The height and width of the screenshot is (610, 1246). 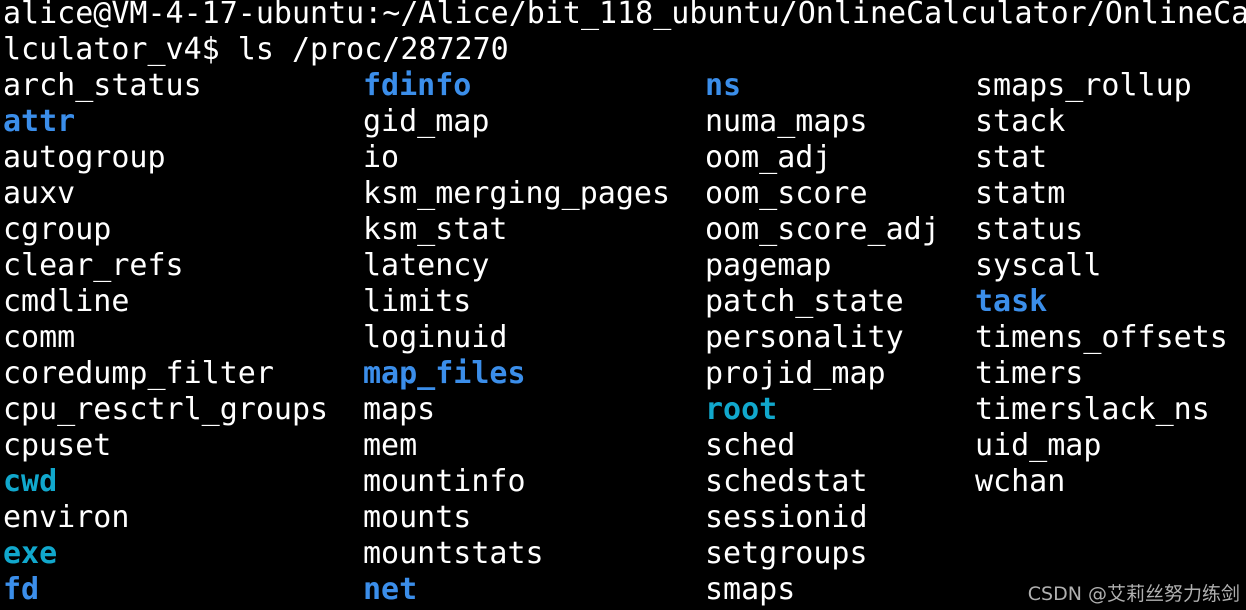 I want to click on listing-row: comm loginuid personality timens_offsets, so click(x=624, y=338).